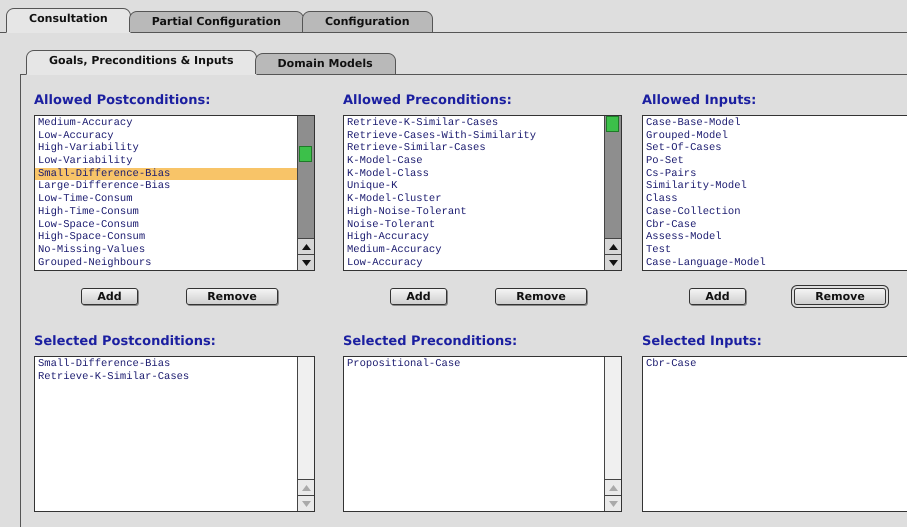  I want to click on list-item: No-Missing-Values, so click(166, 250).